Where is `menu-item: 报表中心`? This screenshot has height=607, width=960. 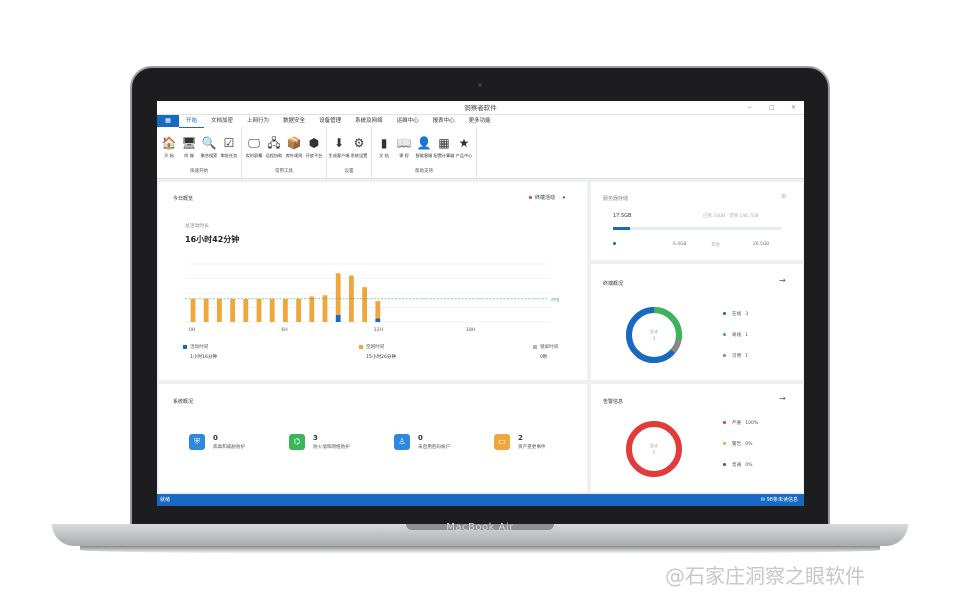 menu-item: 报表中心 is located at coordinates (444, 121).